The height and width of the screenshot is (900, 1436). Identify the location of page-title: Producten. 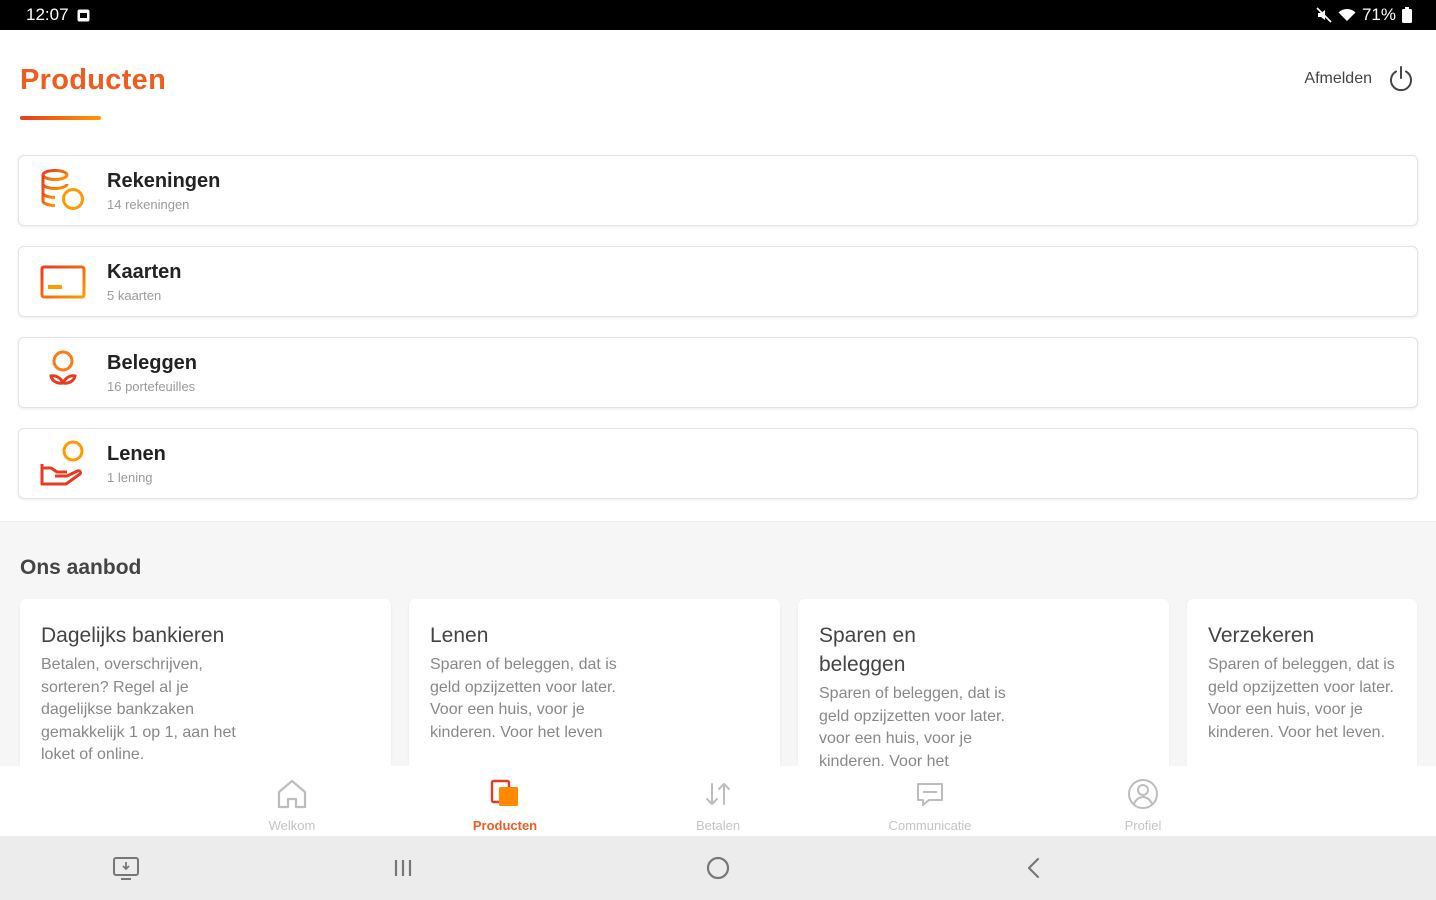
(93, 80).